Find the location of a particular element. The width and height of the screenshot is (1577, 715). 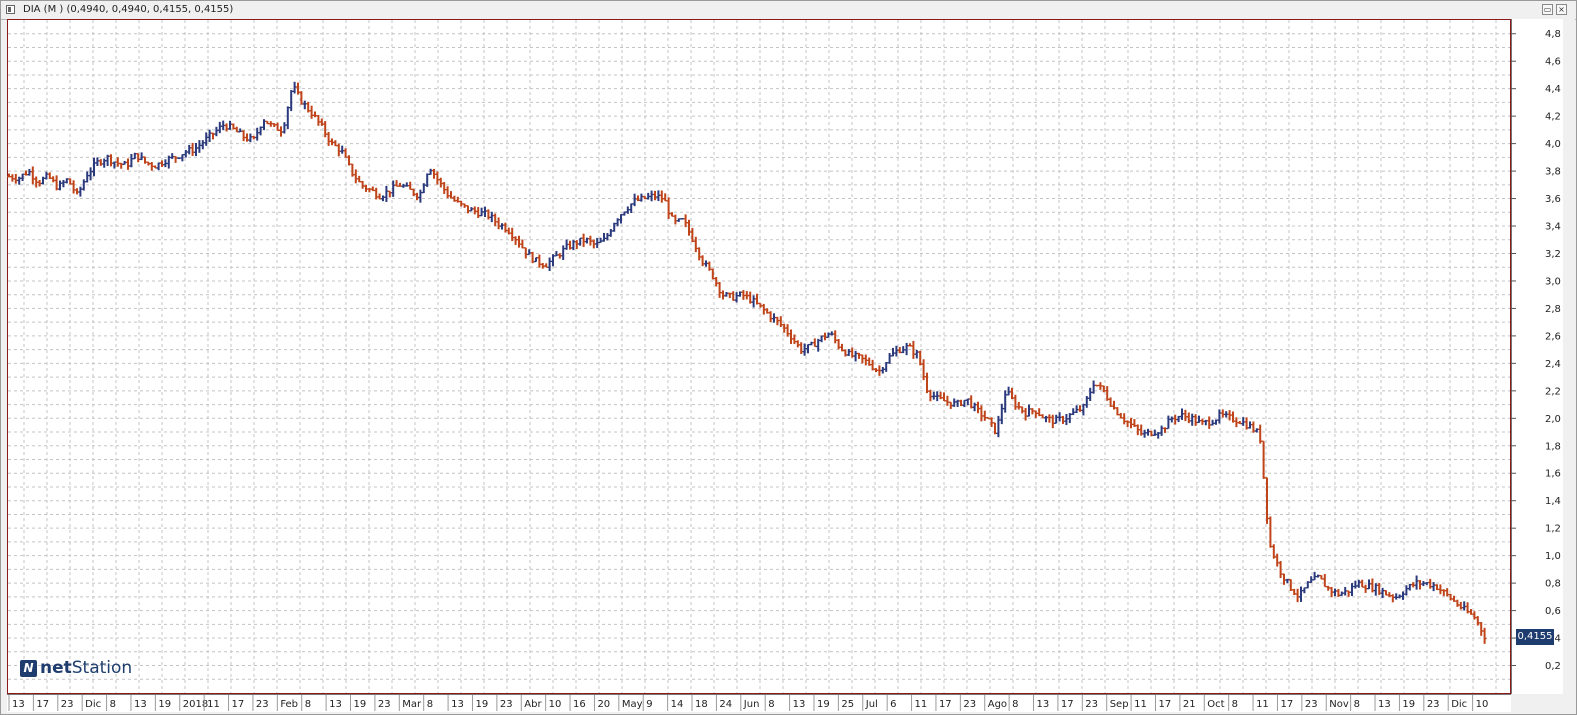

x-tick-label: 9 is located at coordinates (649, 704).